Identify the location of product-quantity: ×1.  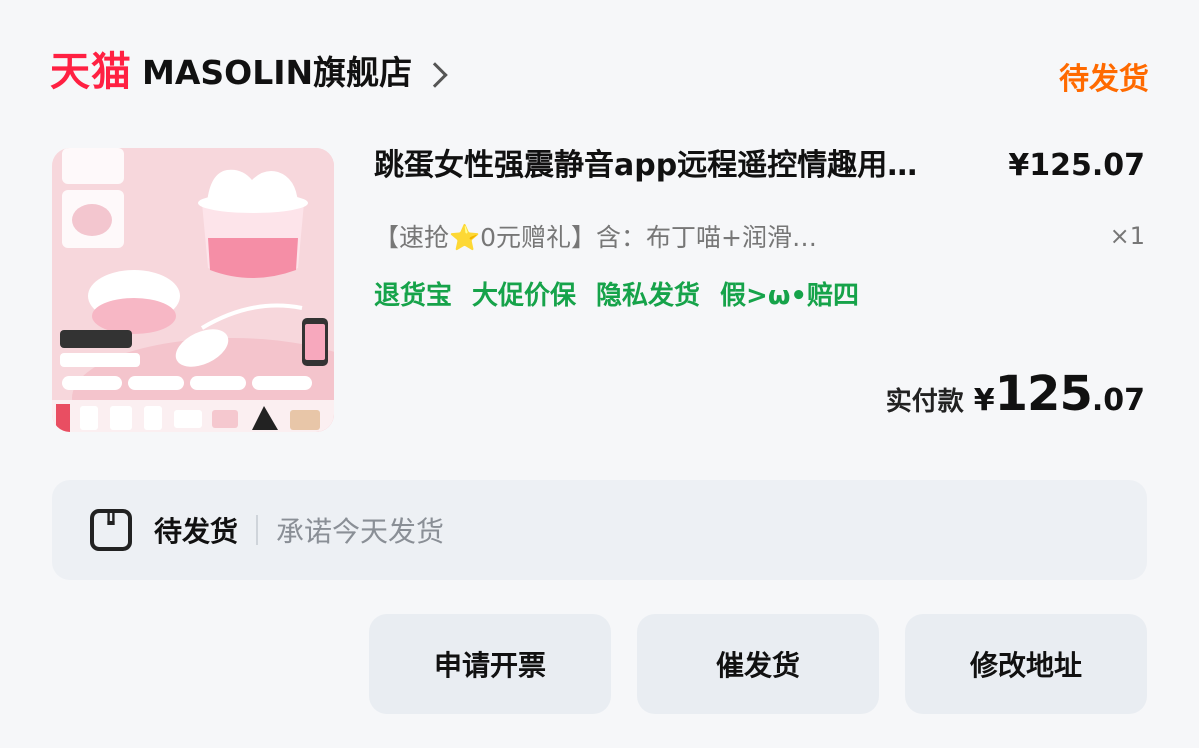
(1127, 236).